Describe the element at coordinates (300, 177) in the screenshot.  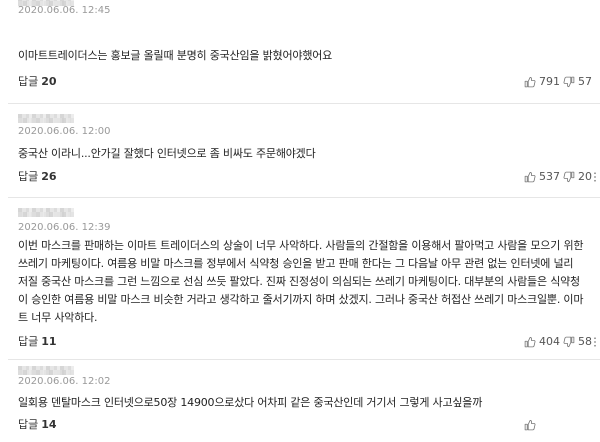
I see `comment-footer: 답글 26 537 20` at that location.